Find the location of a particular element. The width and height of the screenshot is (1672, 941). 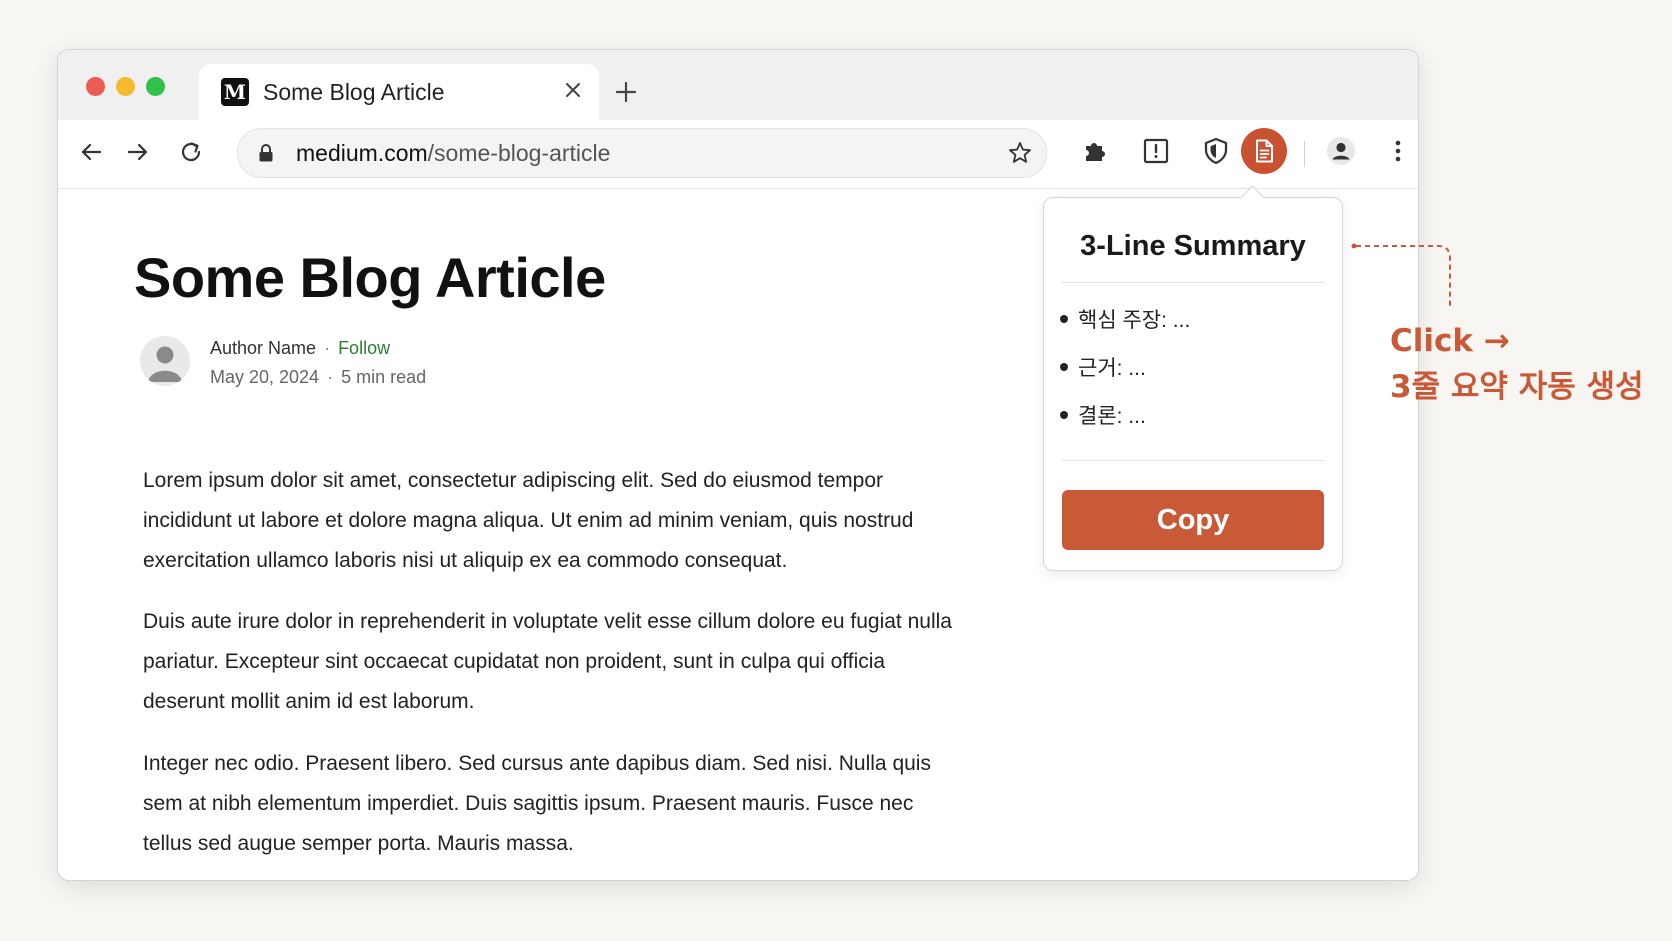

read-time: 5 min read is located at coordinates (384, 377).